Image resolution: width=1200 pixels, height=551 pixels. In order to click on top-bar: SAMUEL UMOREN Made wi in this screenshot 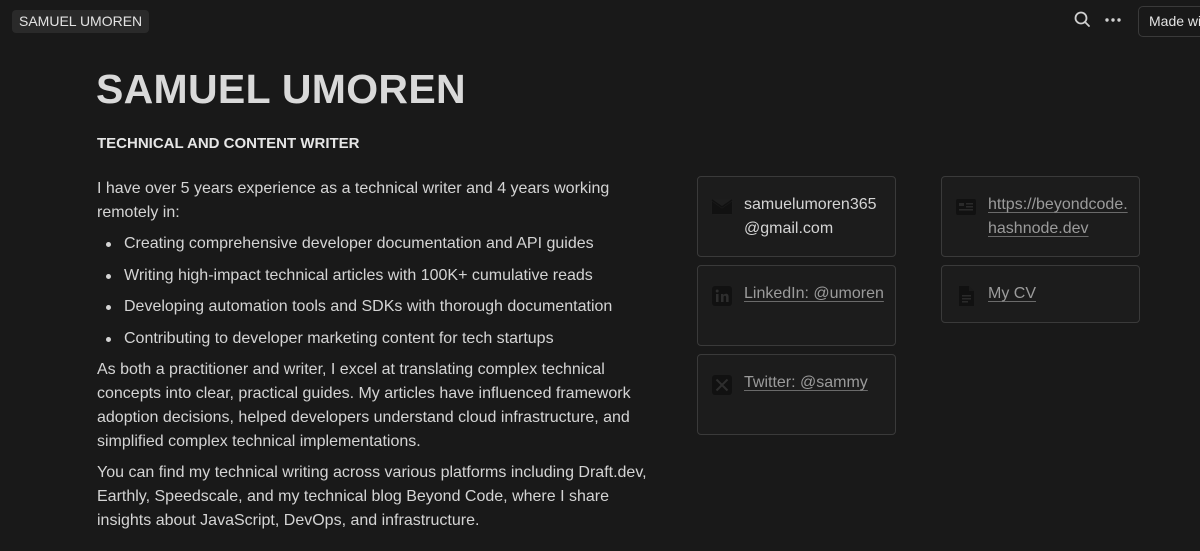, I will do `click(600, 22)`.